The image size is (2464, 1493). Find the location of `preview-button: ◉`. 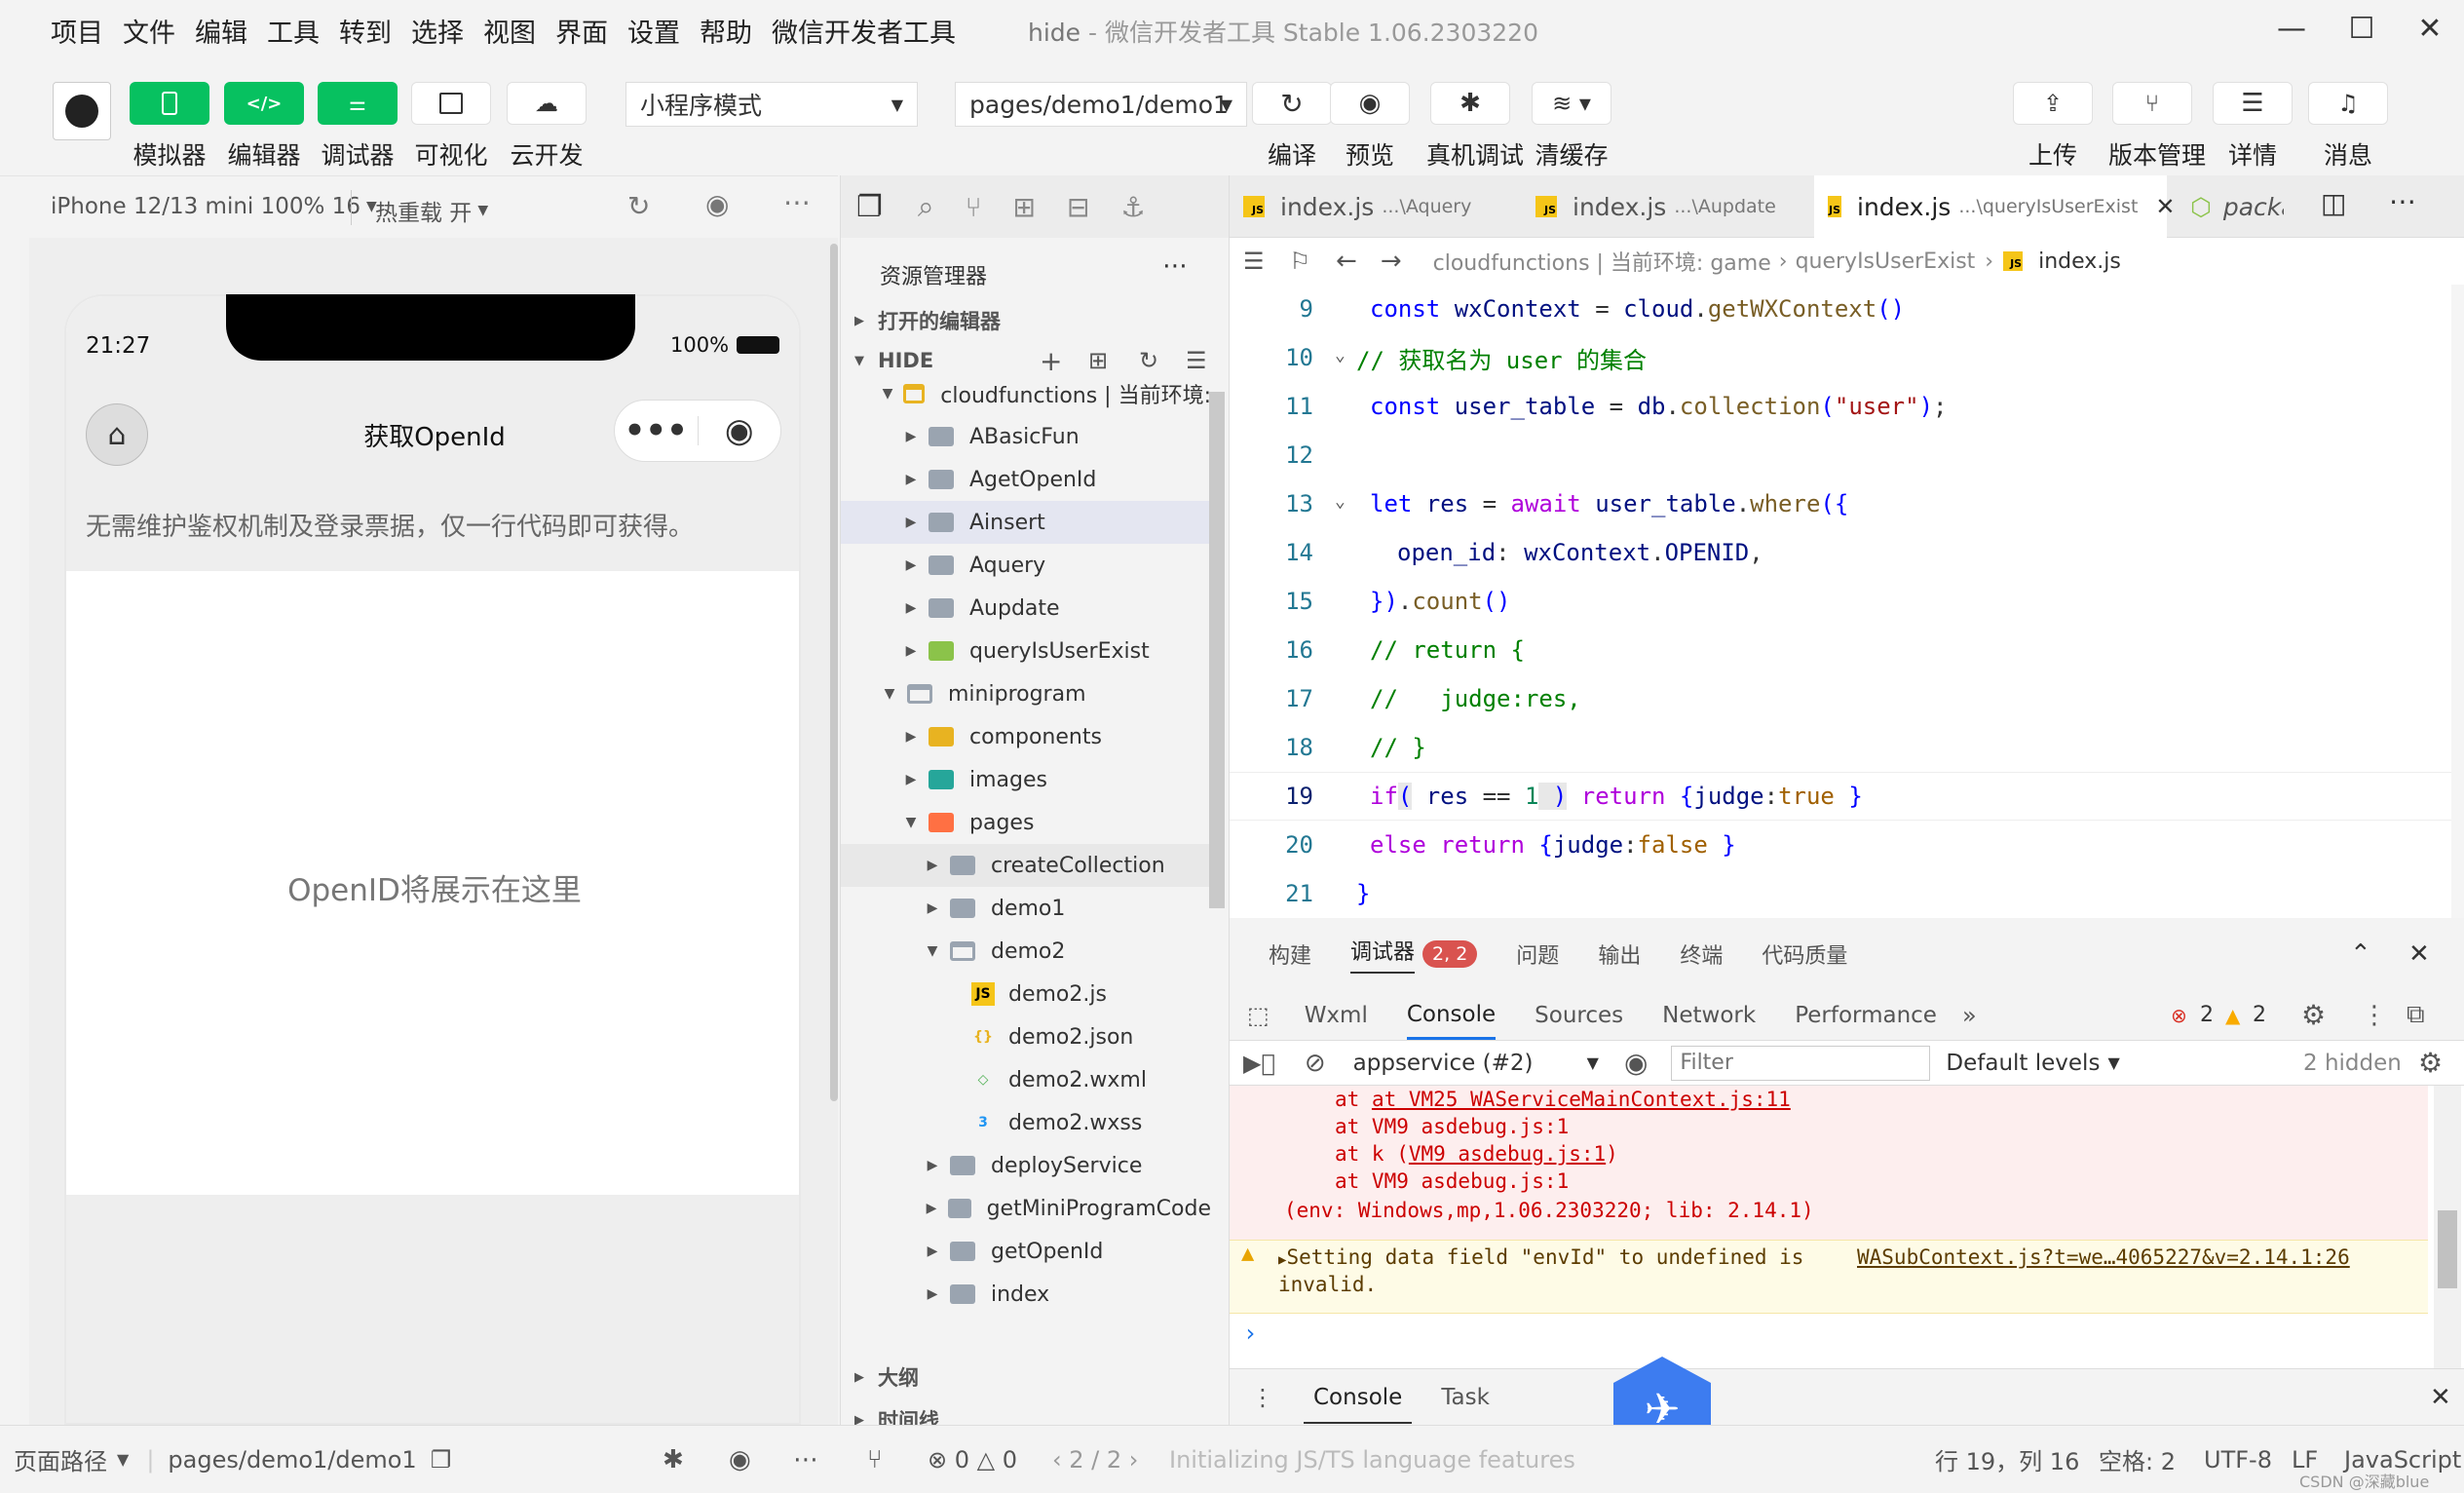

preview-button: ◉ is located at coordinates (1370, 103).